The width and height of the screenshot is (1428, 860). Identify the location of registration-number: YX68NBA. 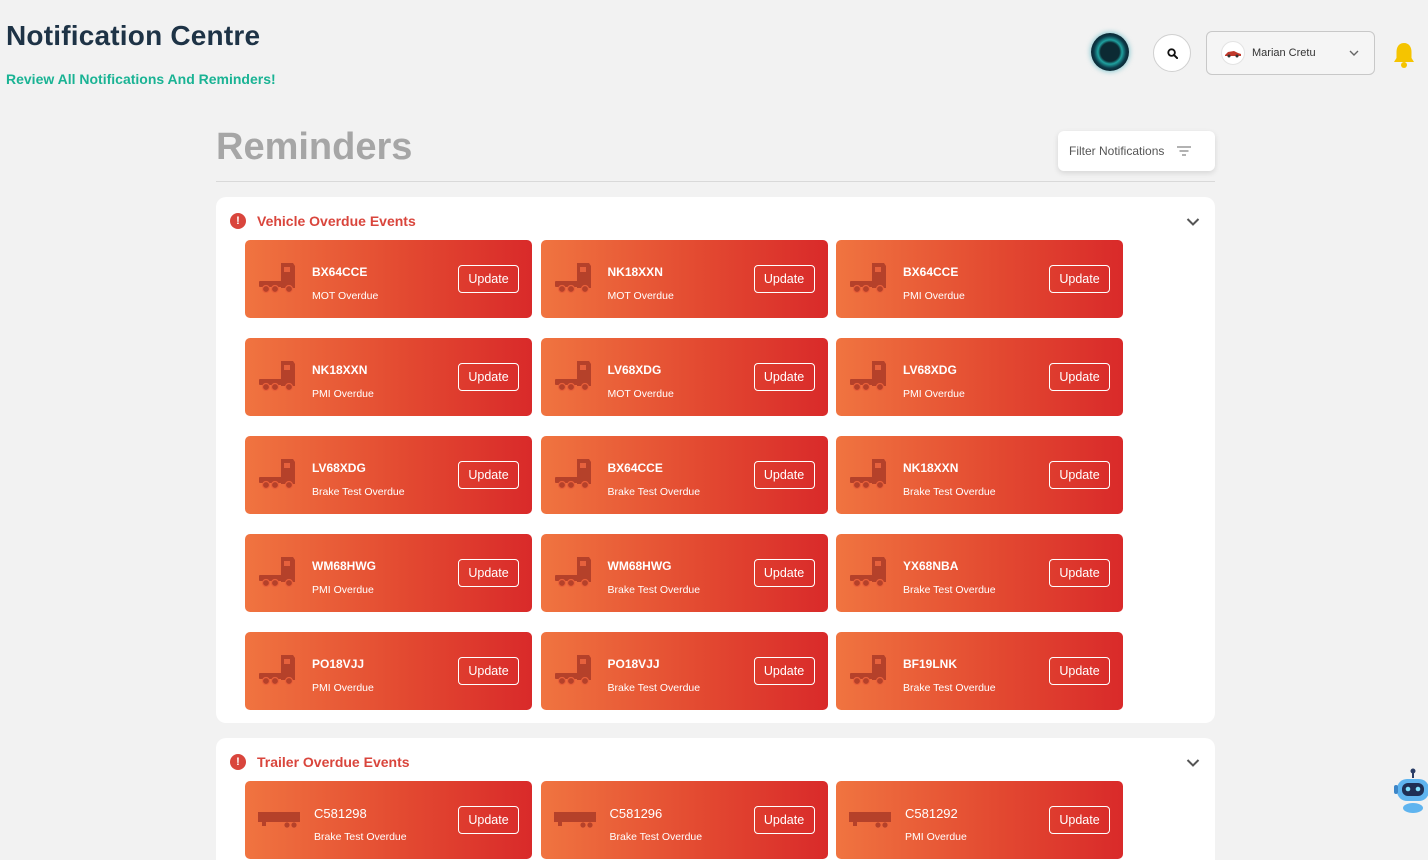
(931, 566).